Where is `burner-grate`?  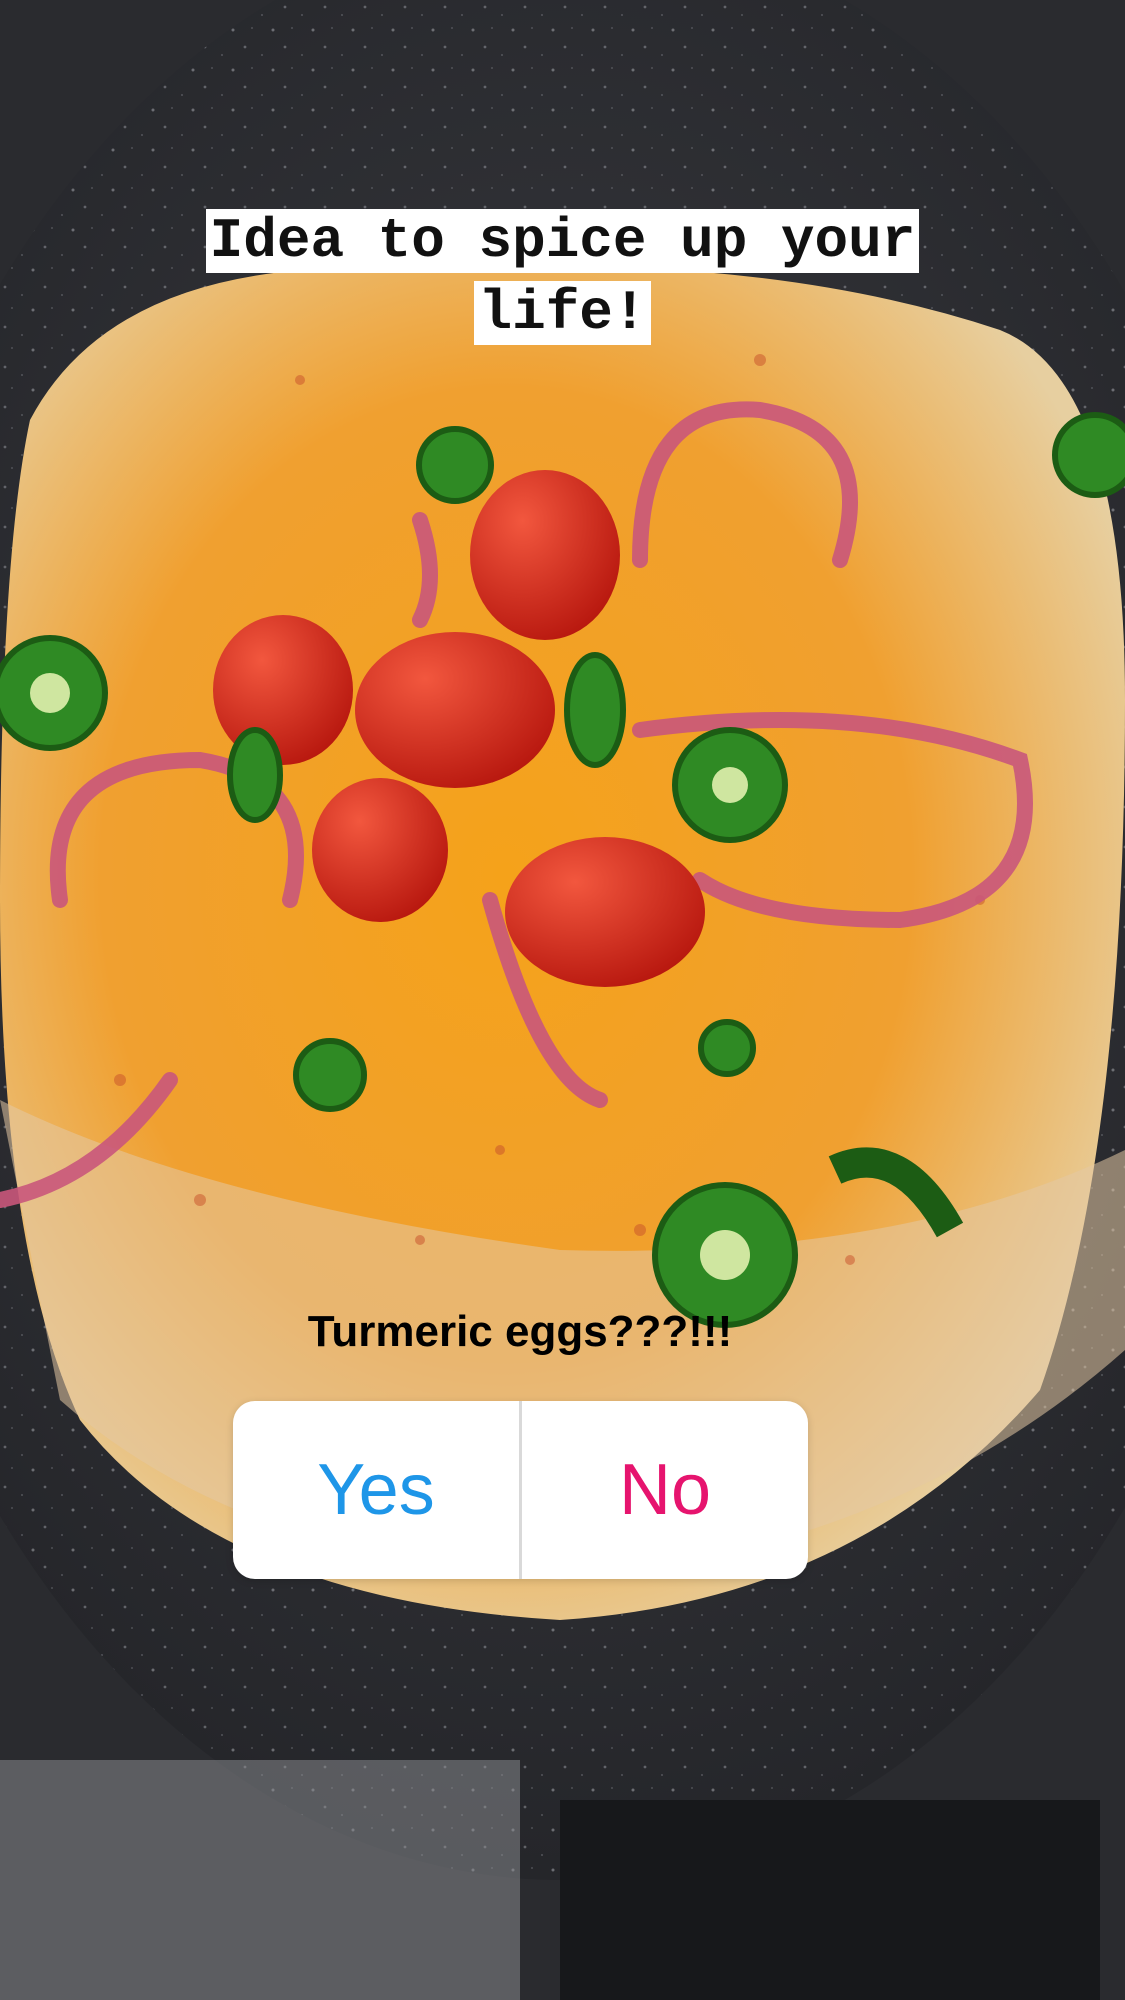 burner-grate is located at coordinates (830, 1900).